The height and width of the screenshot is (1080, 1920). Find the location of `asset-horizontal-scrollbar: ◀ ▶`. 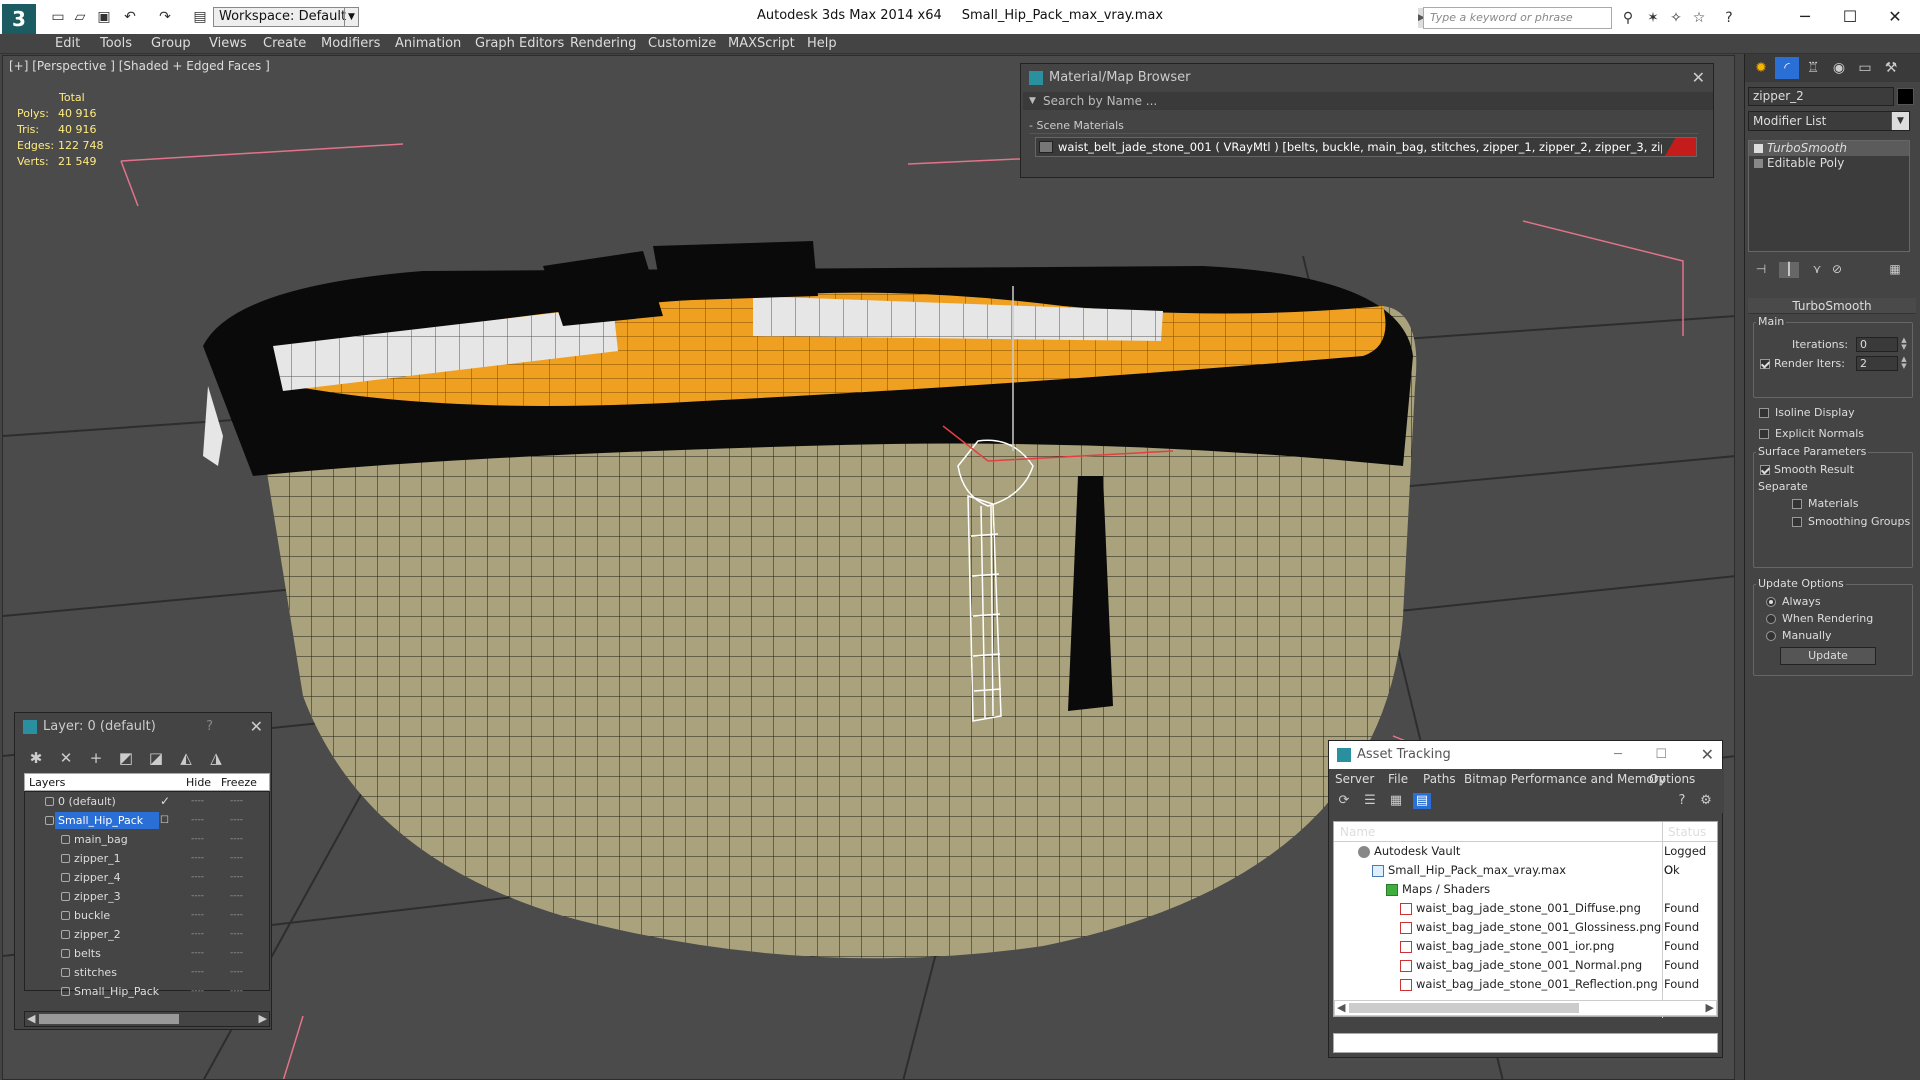

asset-horizontal-scrollbar: ◀ ▶ is located at coordinates (1525, 1008).